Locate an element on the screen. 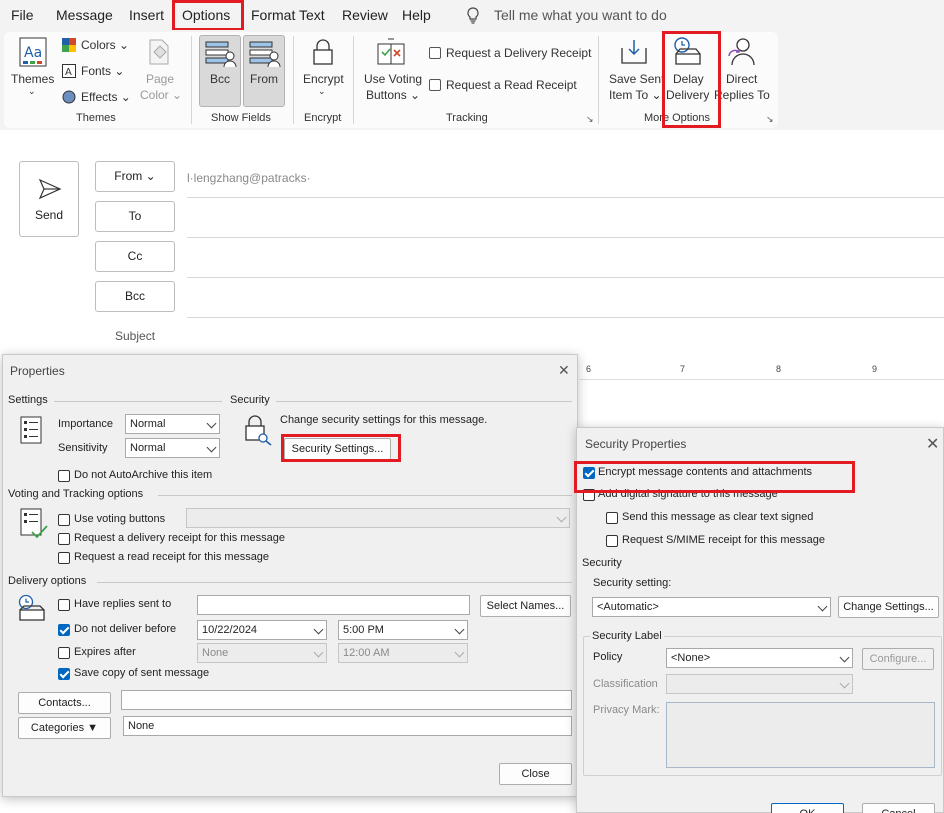 The width and height of the screenshot is (944, 813). do-not-autoarchive-checkbox is located at coordinates (64, 476).